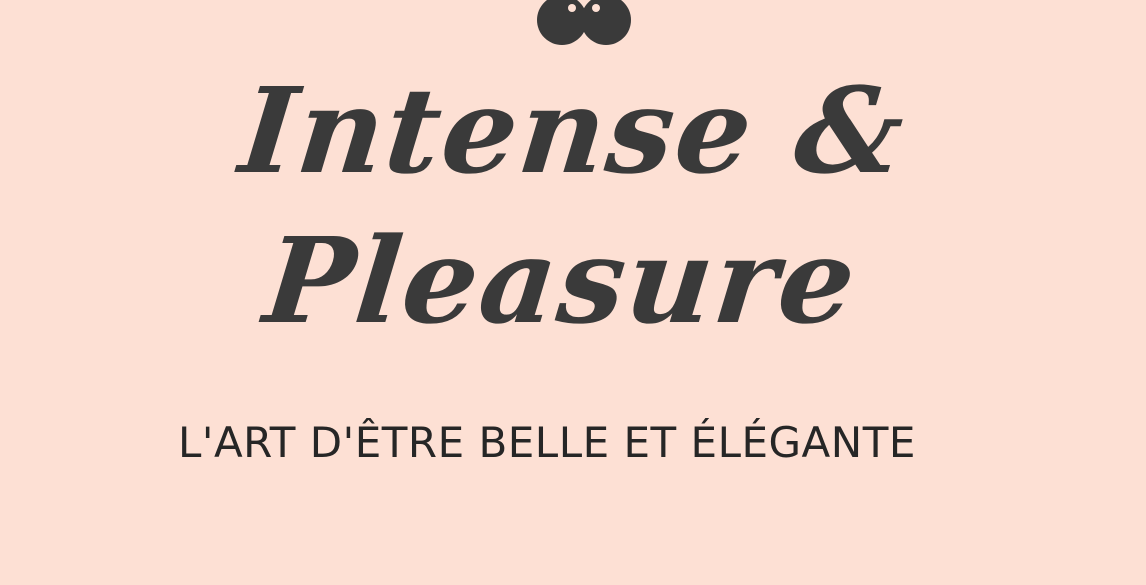  What do you see at coordinates (561, 280) in the screenshot?
I see `headline-line-2: Pleasure` at bounding box center [561, 280].